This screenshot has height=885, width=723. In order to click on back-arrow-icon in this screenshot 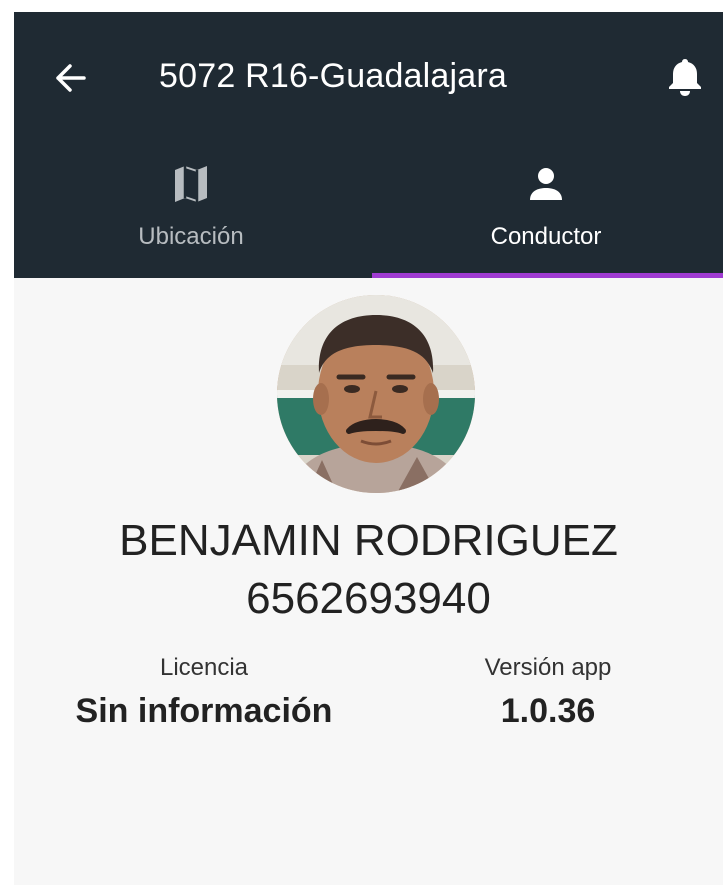, I will do `click(70, 78)`.